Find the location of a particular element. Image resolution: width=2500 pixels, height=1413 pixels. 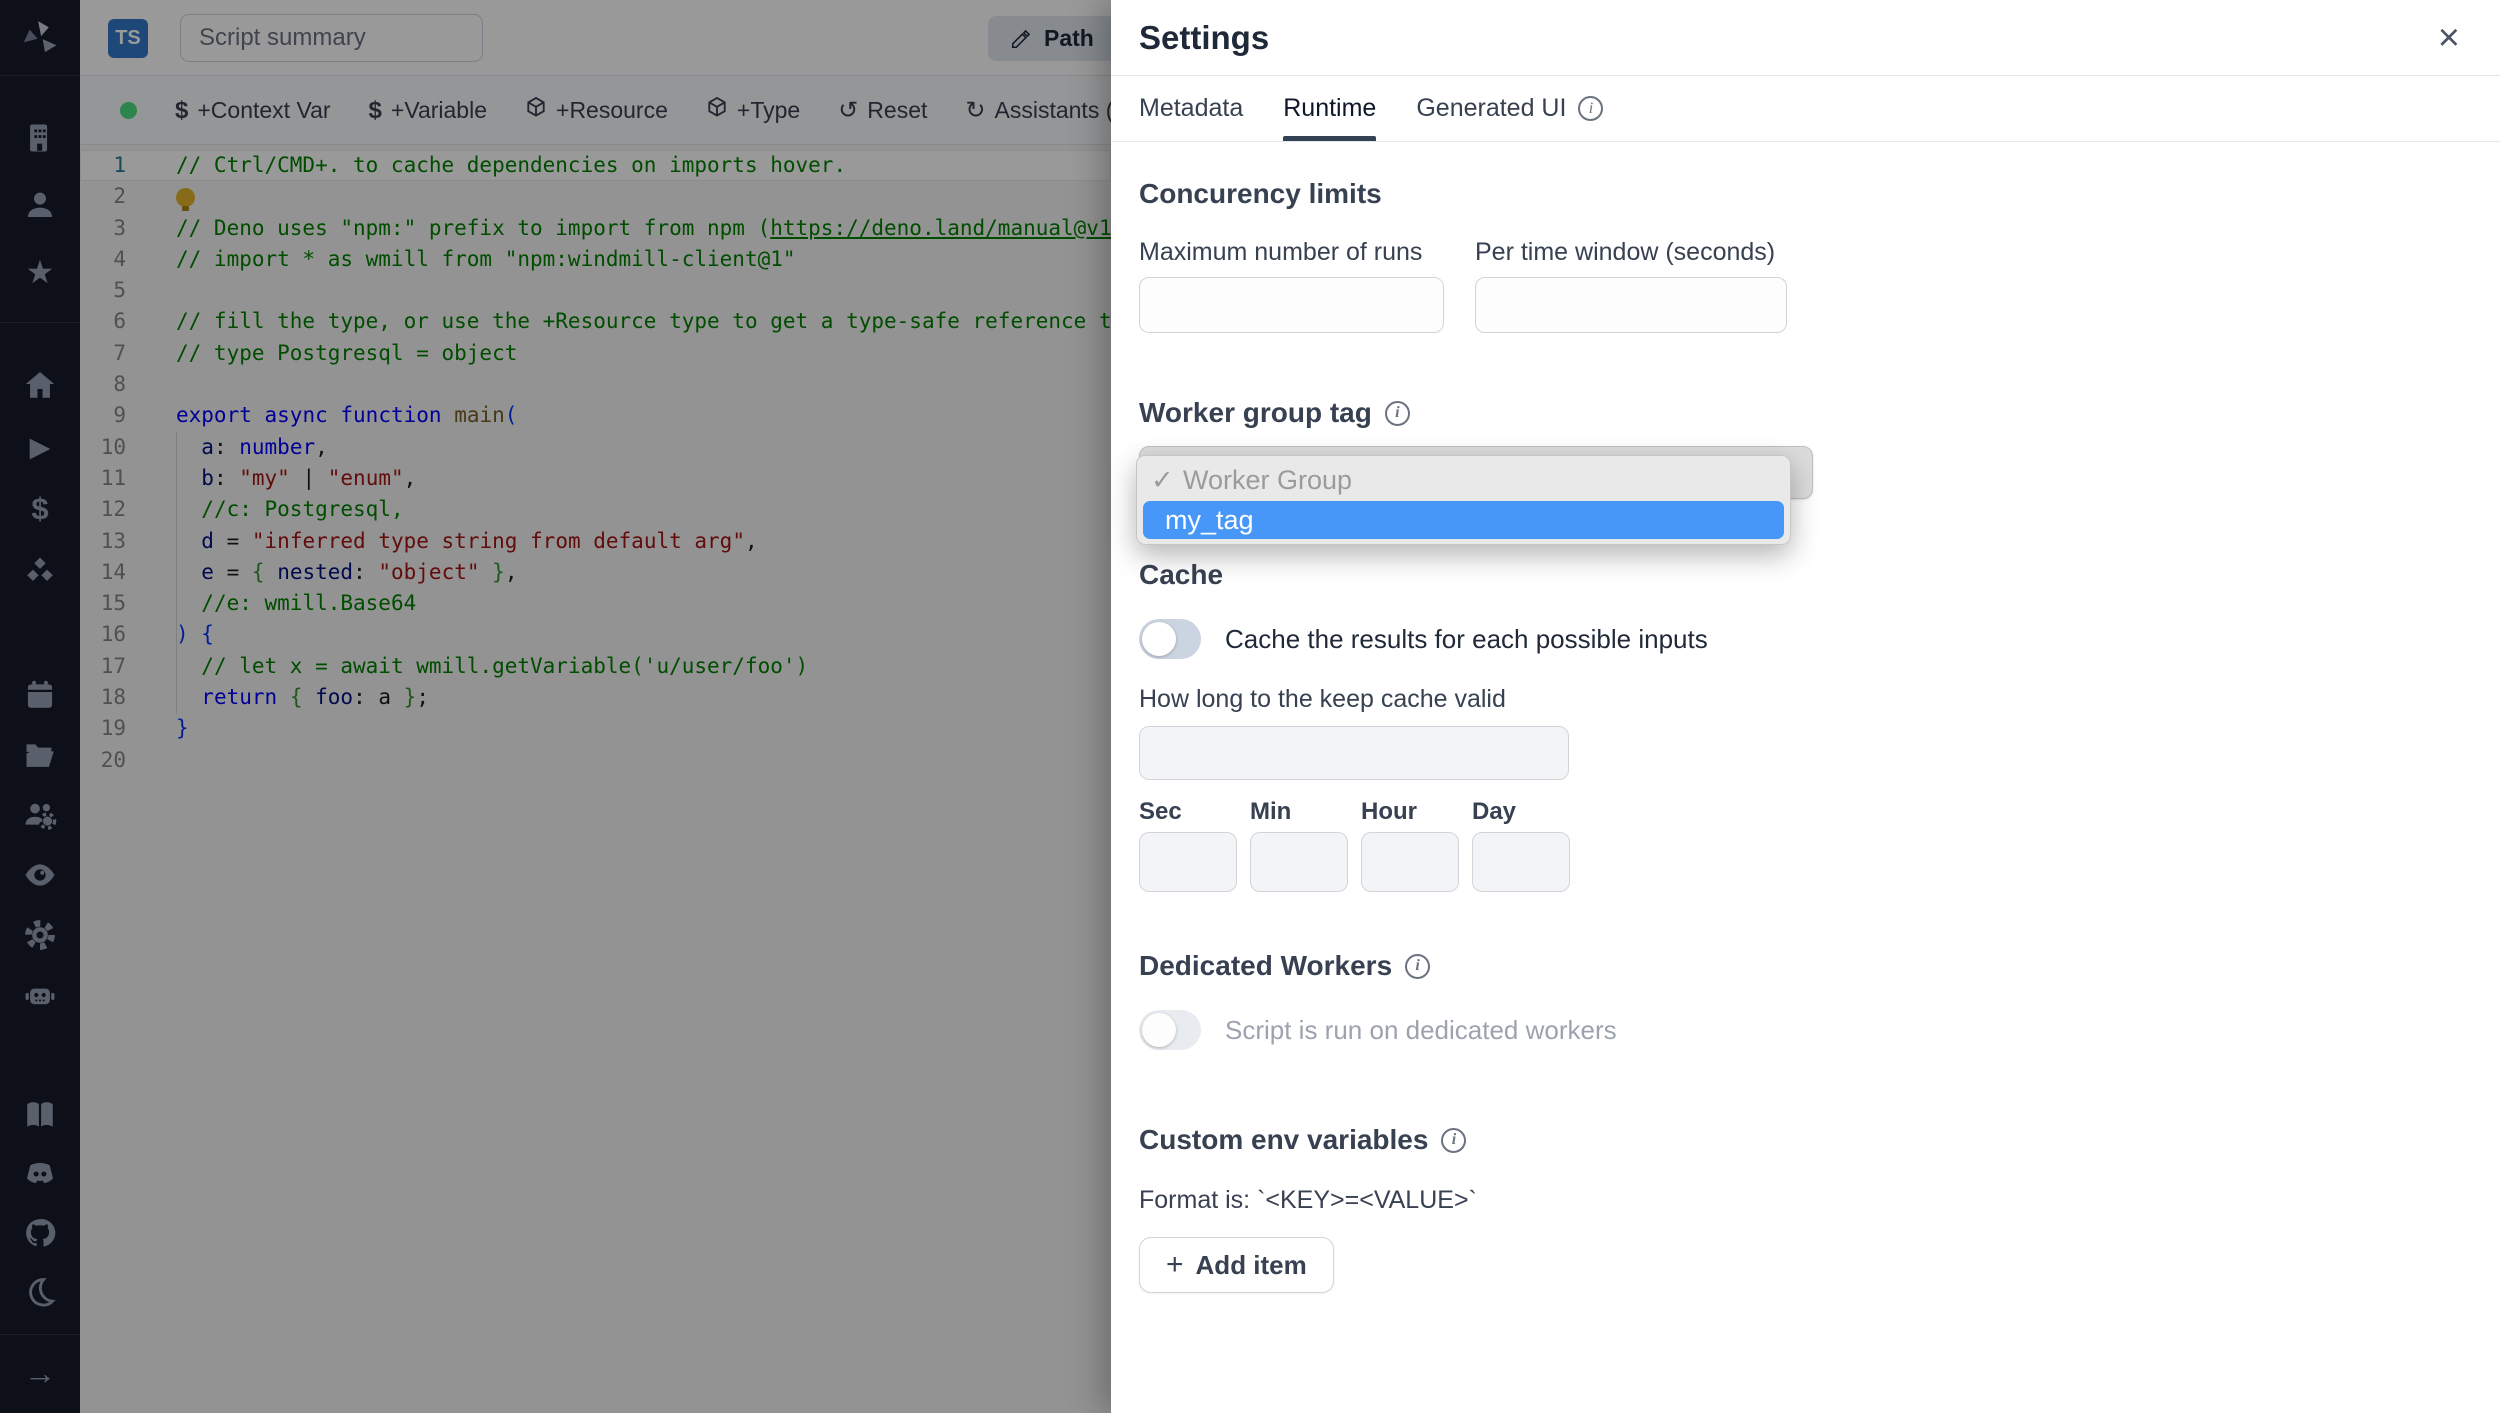

add-item-button-label: Add item is located at coordinates (1251, 1264).